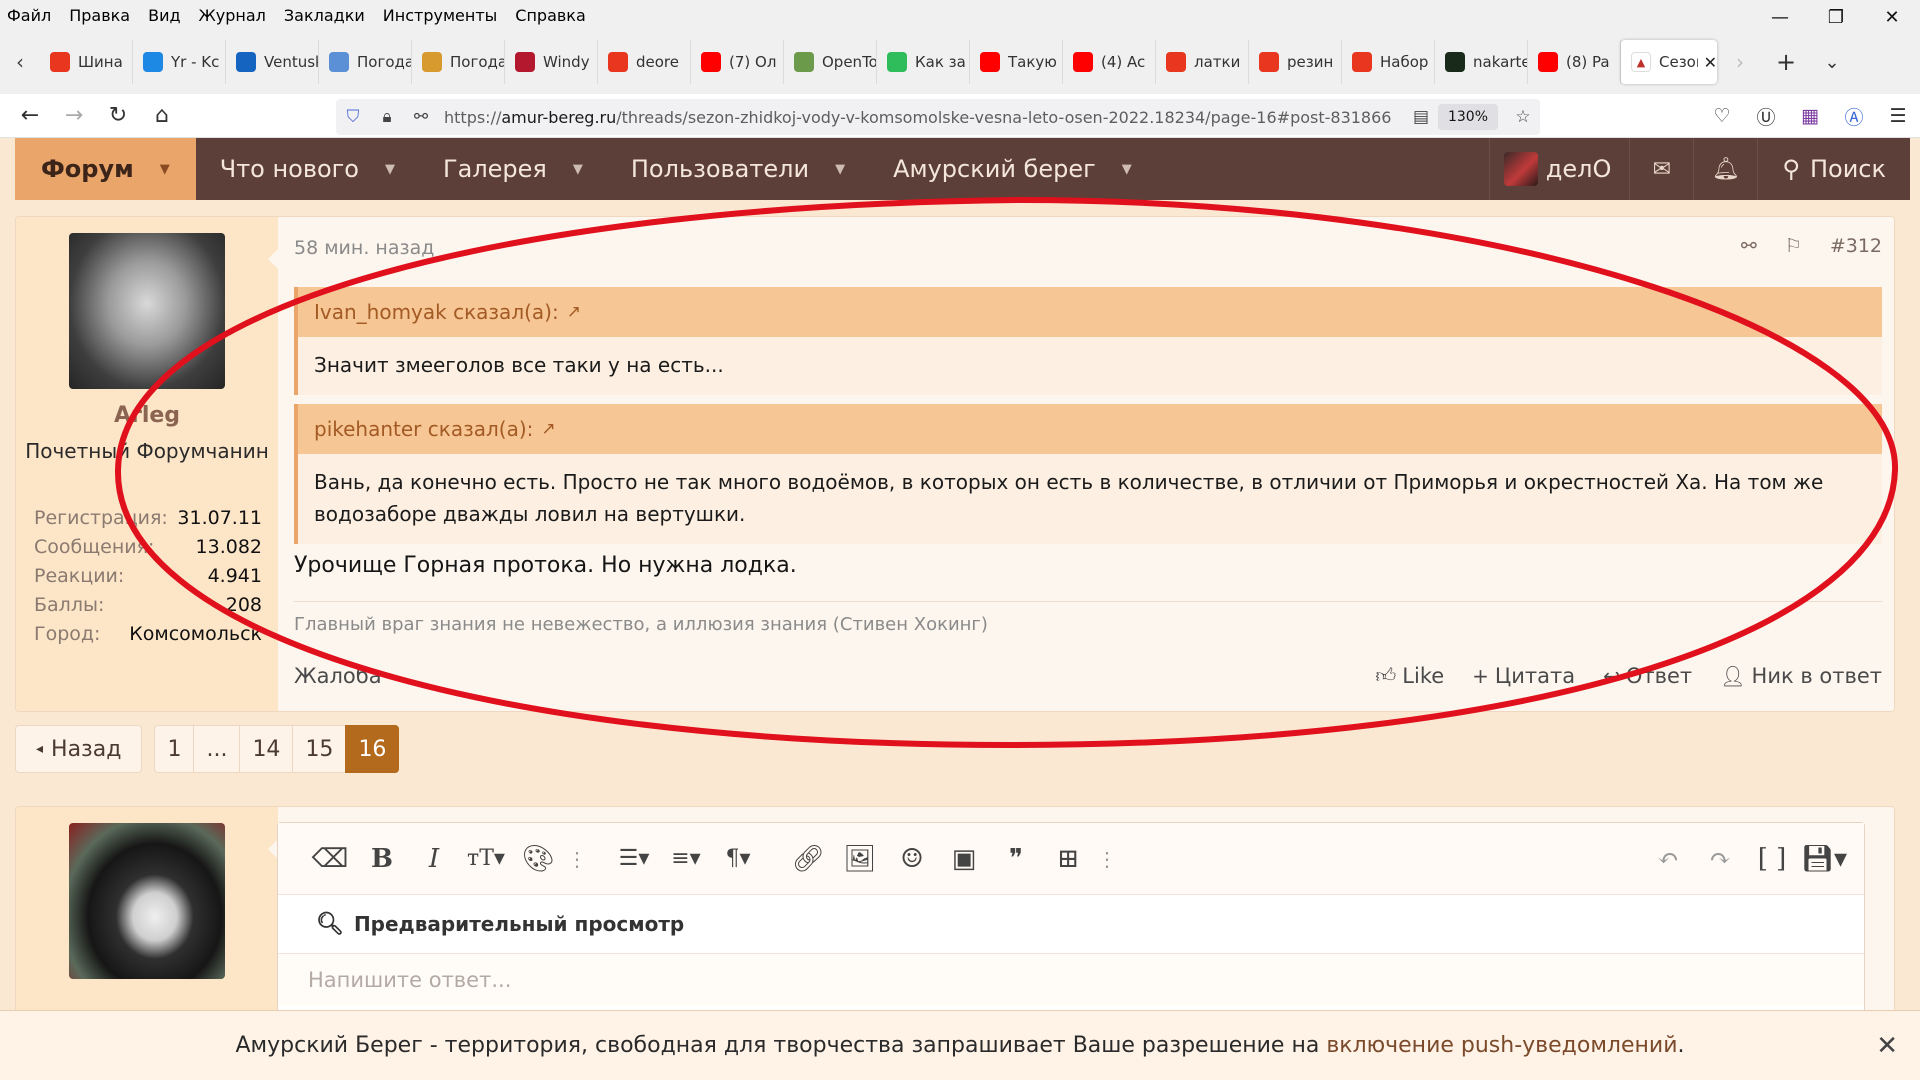 The height and width of the screenshot is (1080, 1920). I want to click on post-number: #312, so click(1856, 246).